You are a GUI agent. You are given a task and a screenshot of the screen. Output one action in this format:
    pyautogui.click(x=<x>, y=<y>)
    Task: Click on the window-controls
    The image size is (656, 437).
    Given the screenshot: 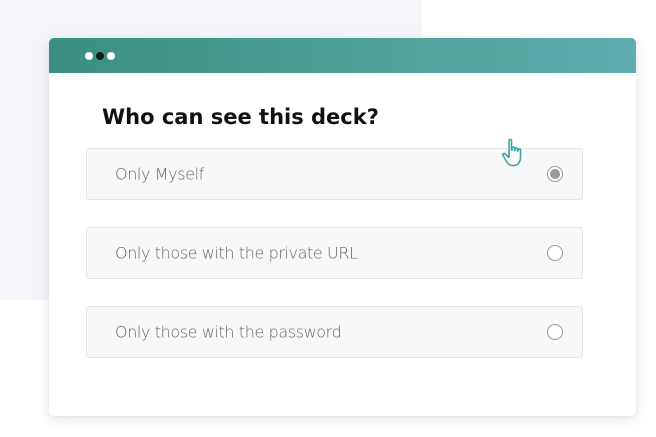 What is the action you would take?
    pyautogui.click(x=100, y=56)
    